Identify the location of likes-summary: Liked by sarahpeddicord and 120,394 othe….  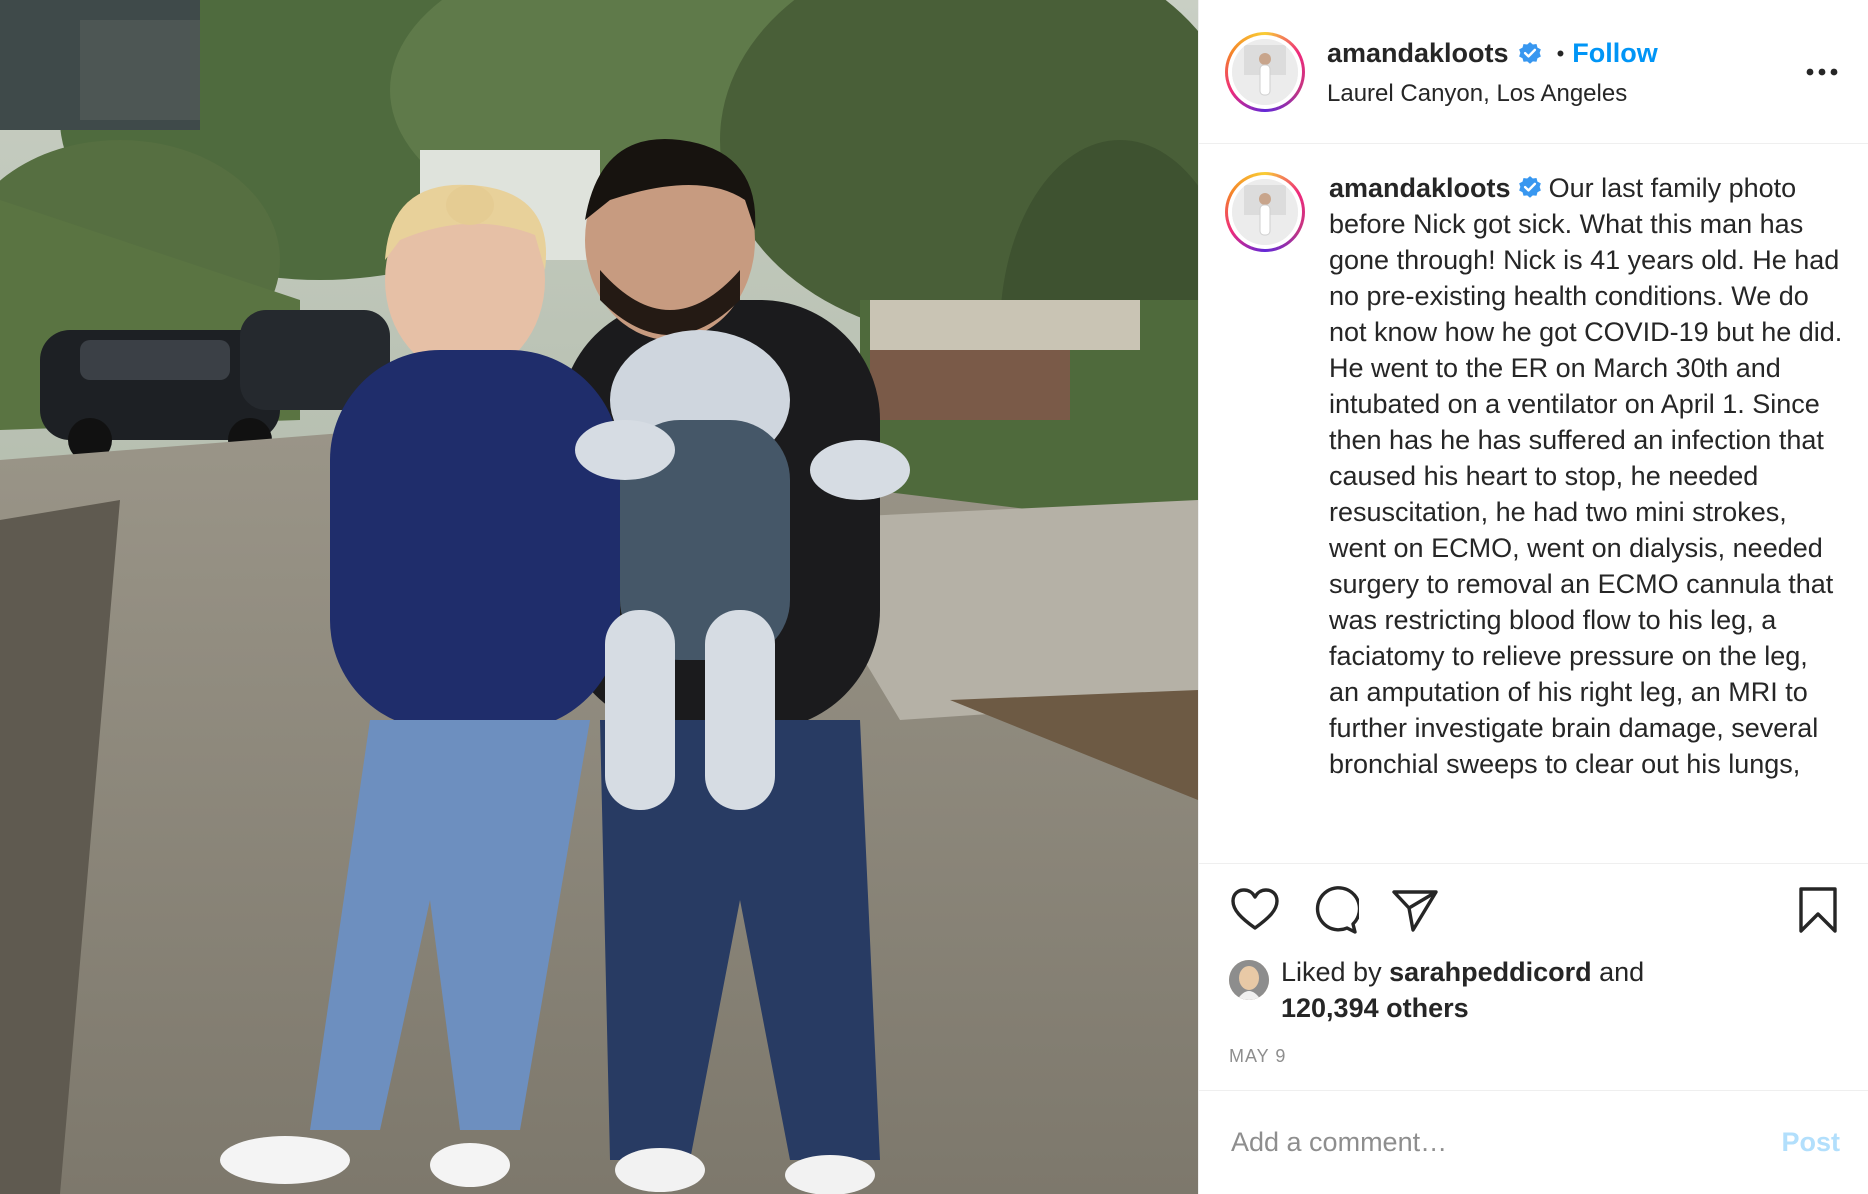
(1533, 990).